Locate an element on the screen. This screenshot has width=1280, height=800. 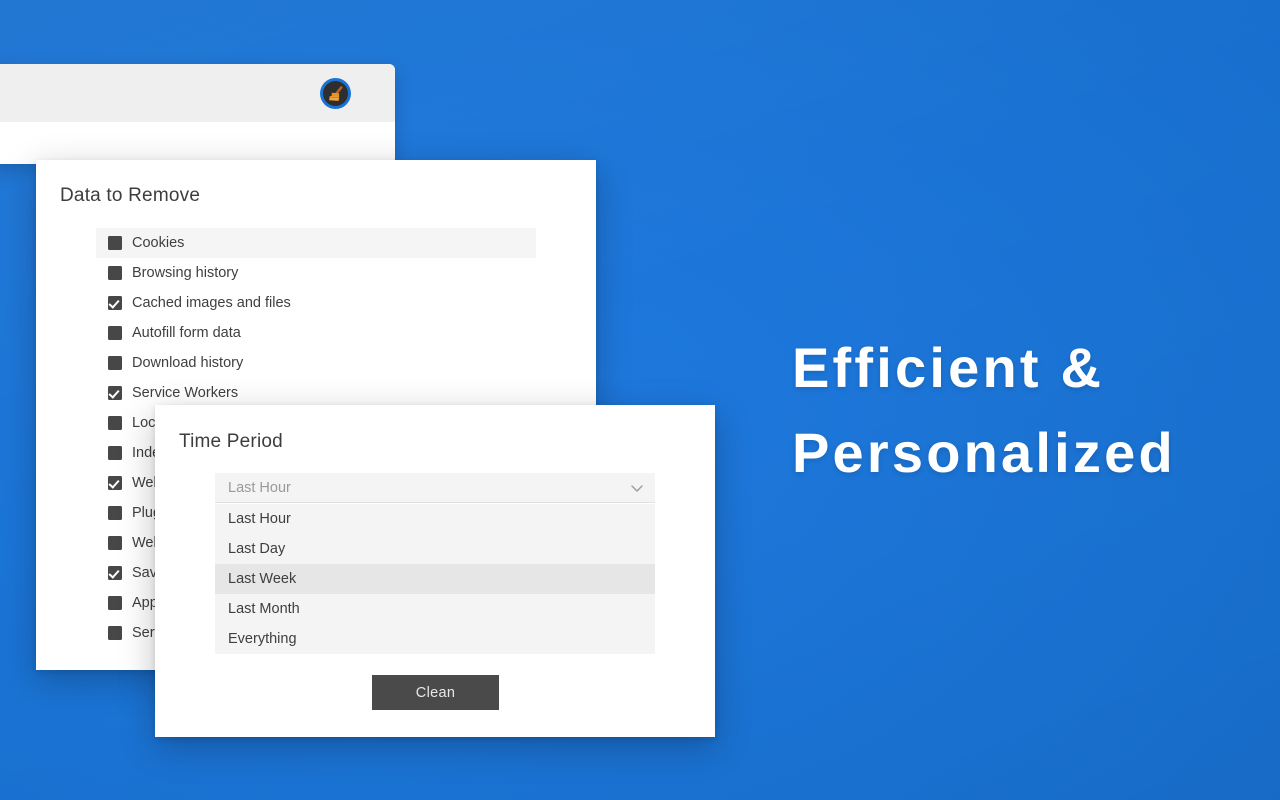
time-period-option: Last Day is located at coordinates (435, 549).